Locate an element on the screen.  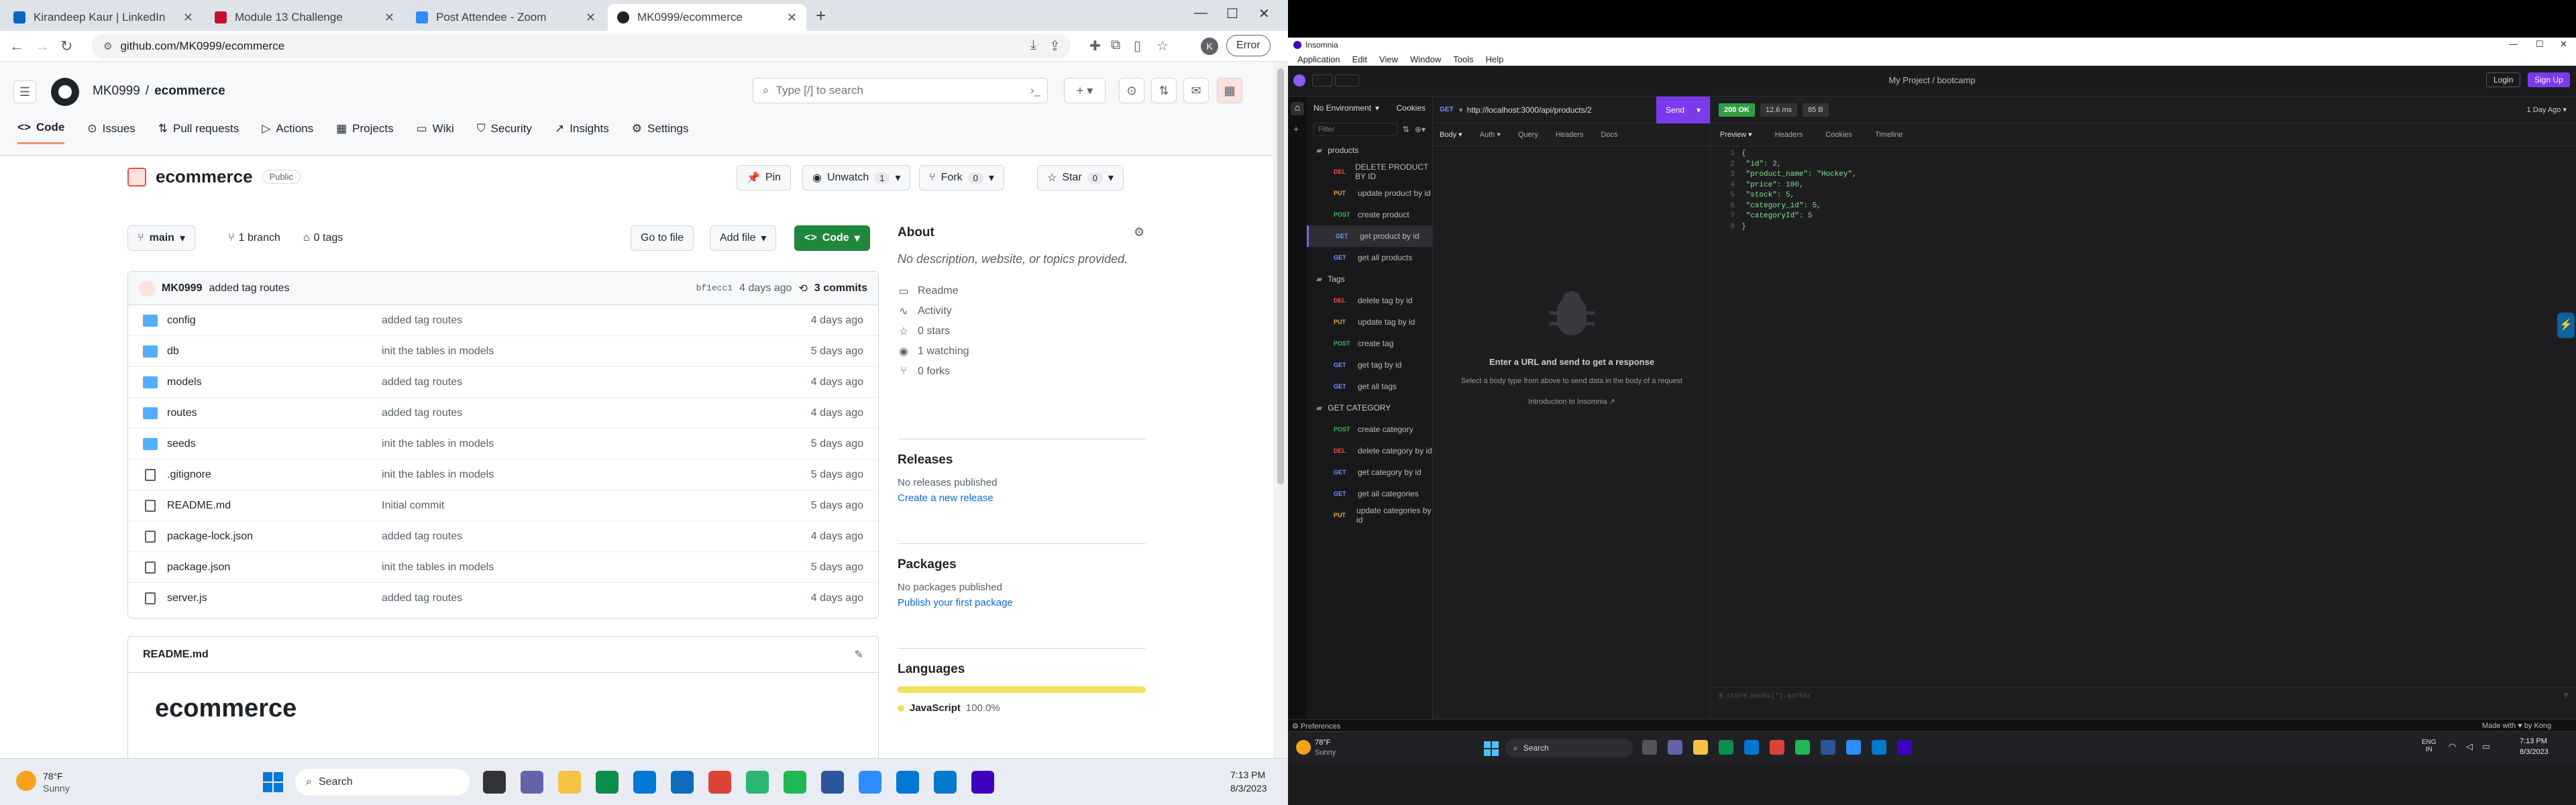
cookies-button: Cookies is located at coordinates (1411, 108).